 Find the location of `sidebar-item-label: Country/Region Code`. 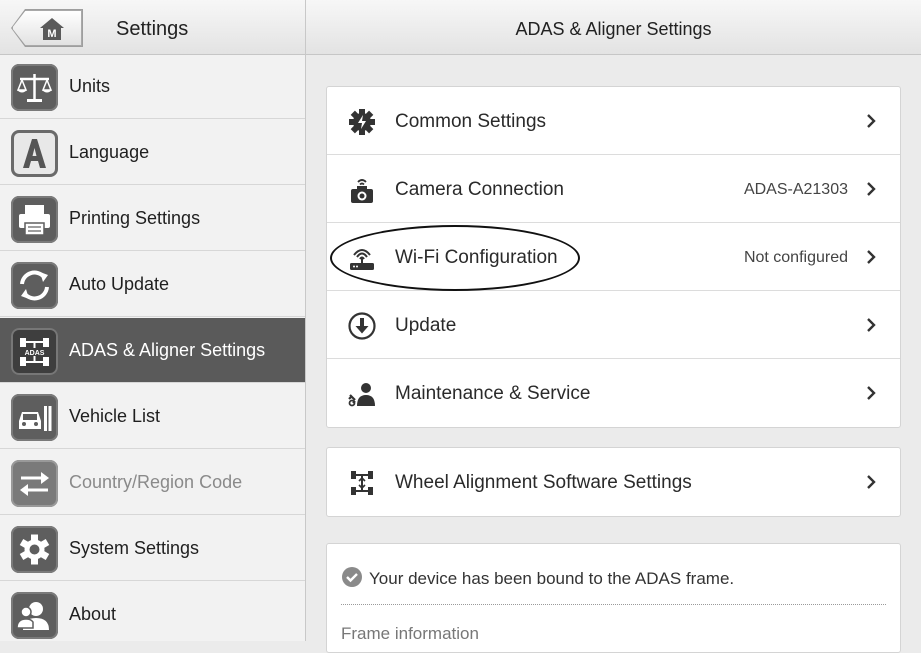

sidebar-item-label: Country/Region Code is located at coordinates (156, 482).